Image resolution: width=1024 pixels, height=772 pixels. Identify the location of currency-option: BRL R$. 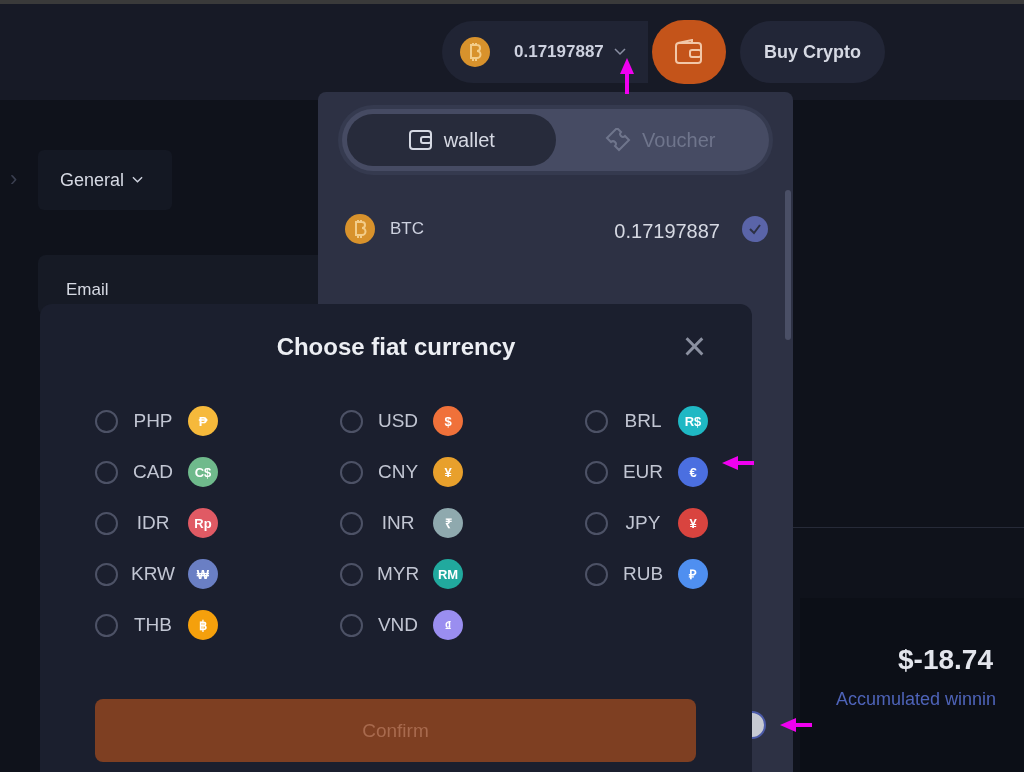
(646, 421).